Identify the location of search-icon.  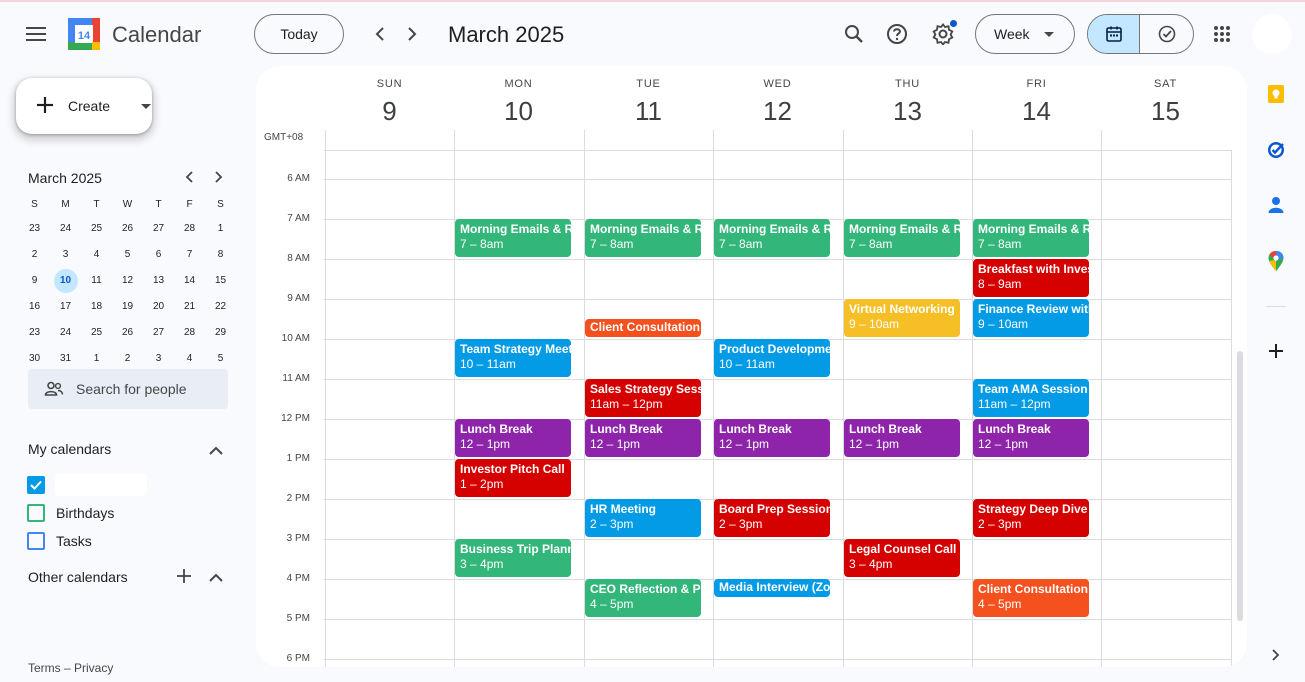
(854, 34).